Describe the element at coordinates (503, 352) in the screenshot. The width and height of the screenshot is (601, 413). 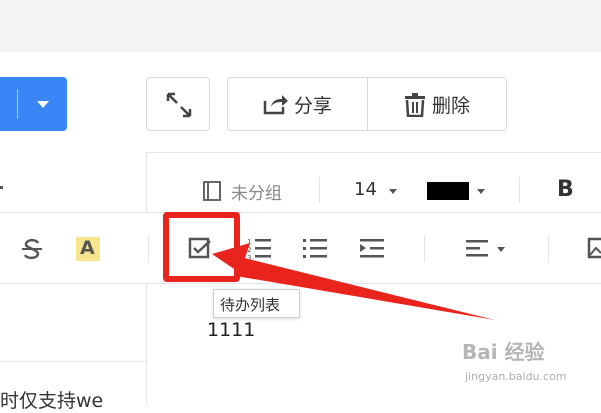
I see `watermark-title: Bai 经验` at that location.